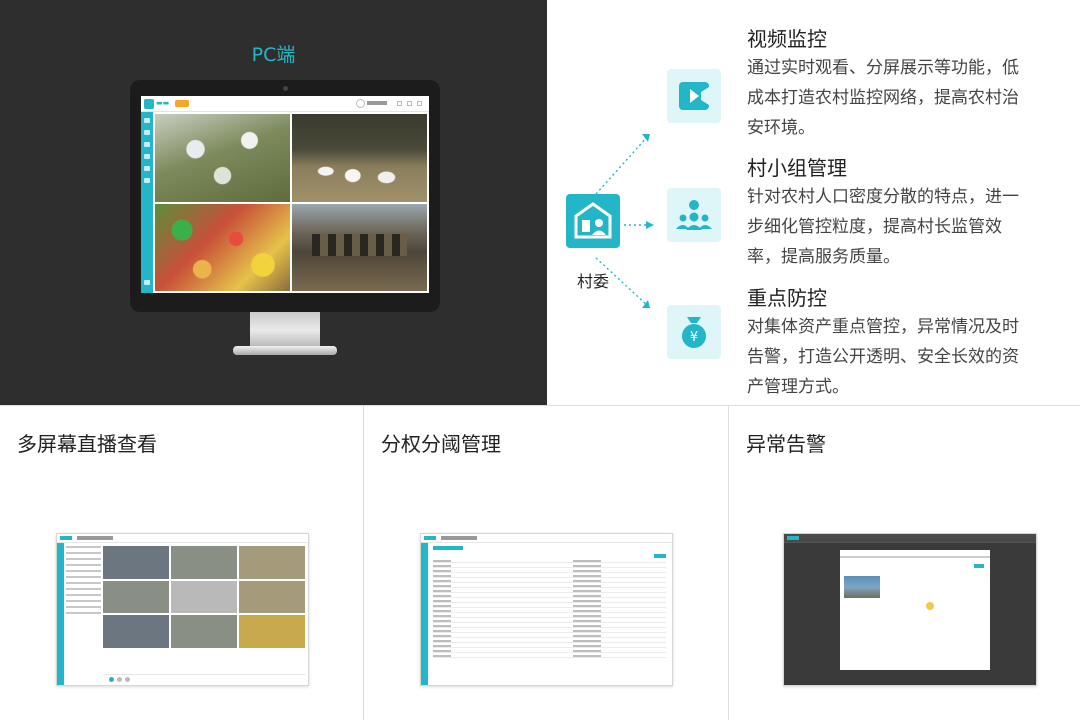 The height and width of the screenshot is (720, 1080). What do you see at coordinates (874, 227) in the screenshot?
I see `desc-line: 步细化管控粒度，提高村长监管效` at bounding box center [874, 227].